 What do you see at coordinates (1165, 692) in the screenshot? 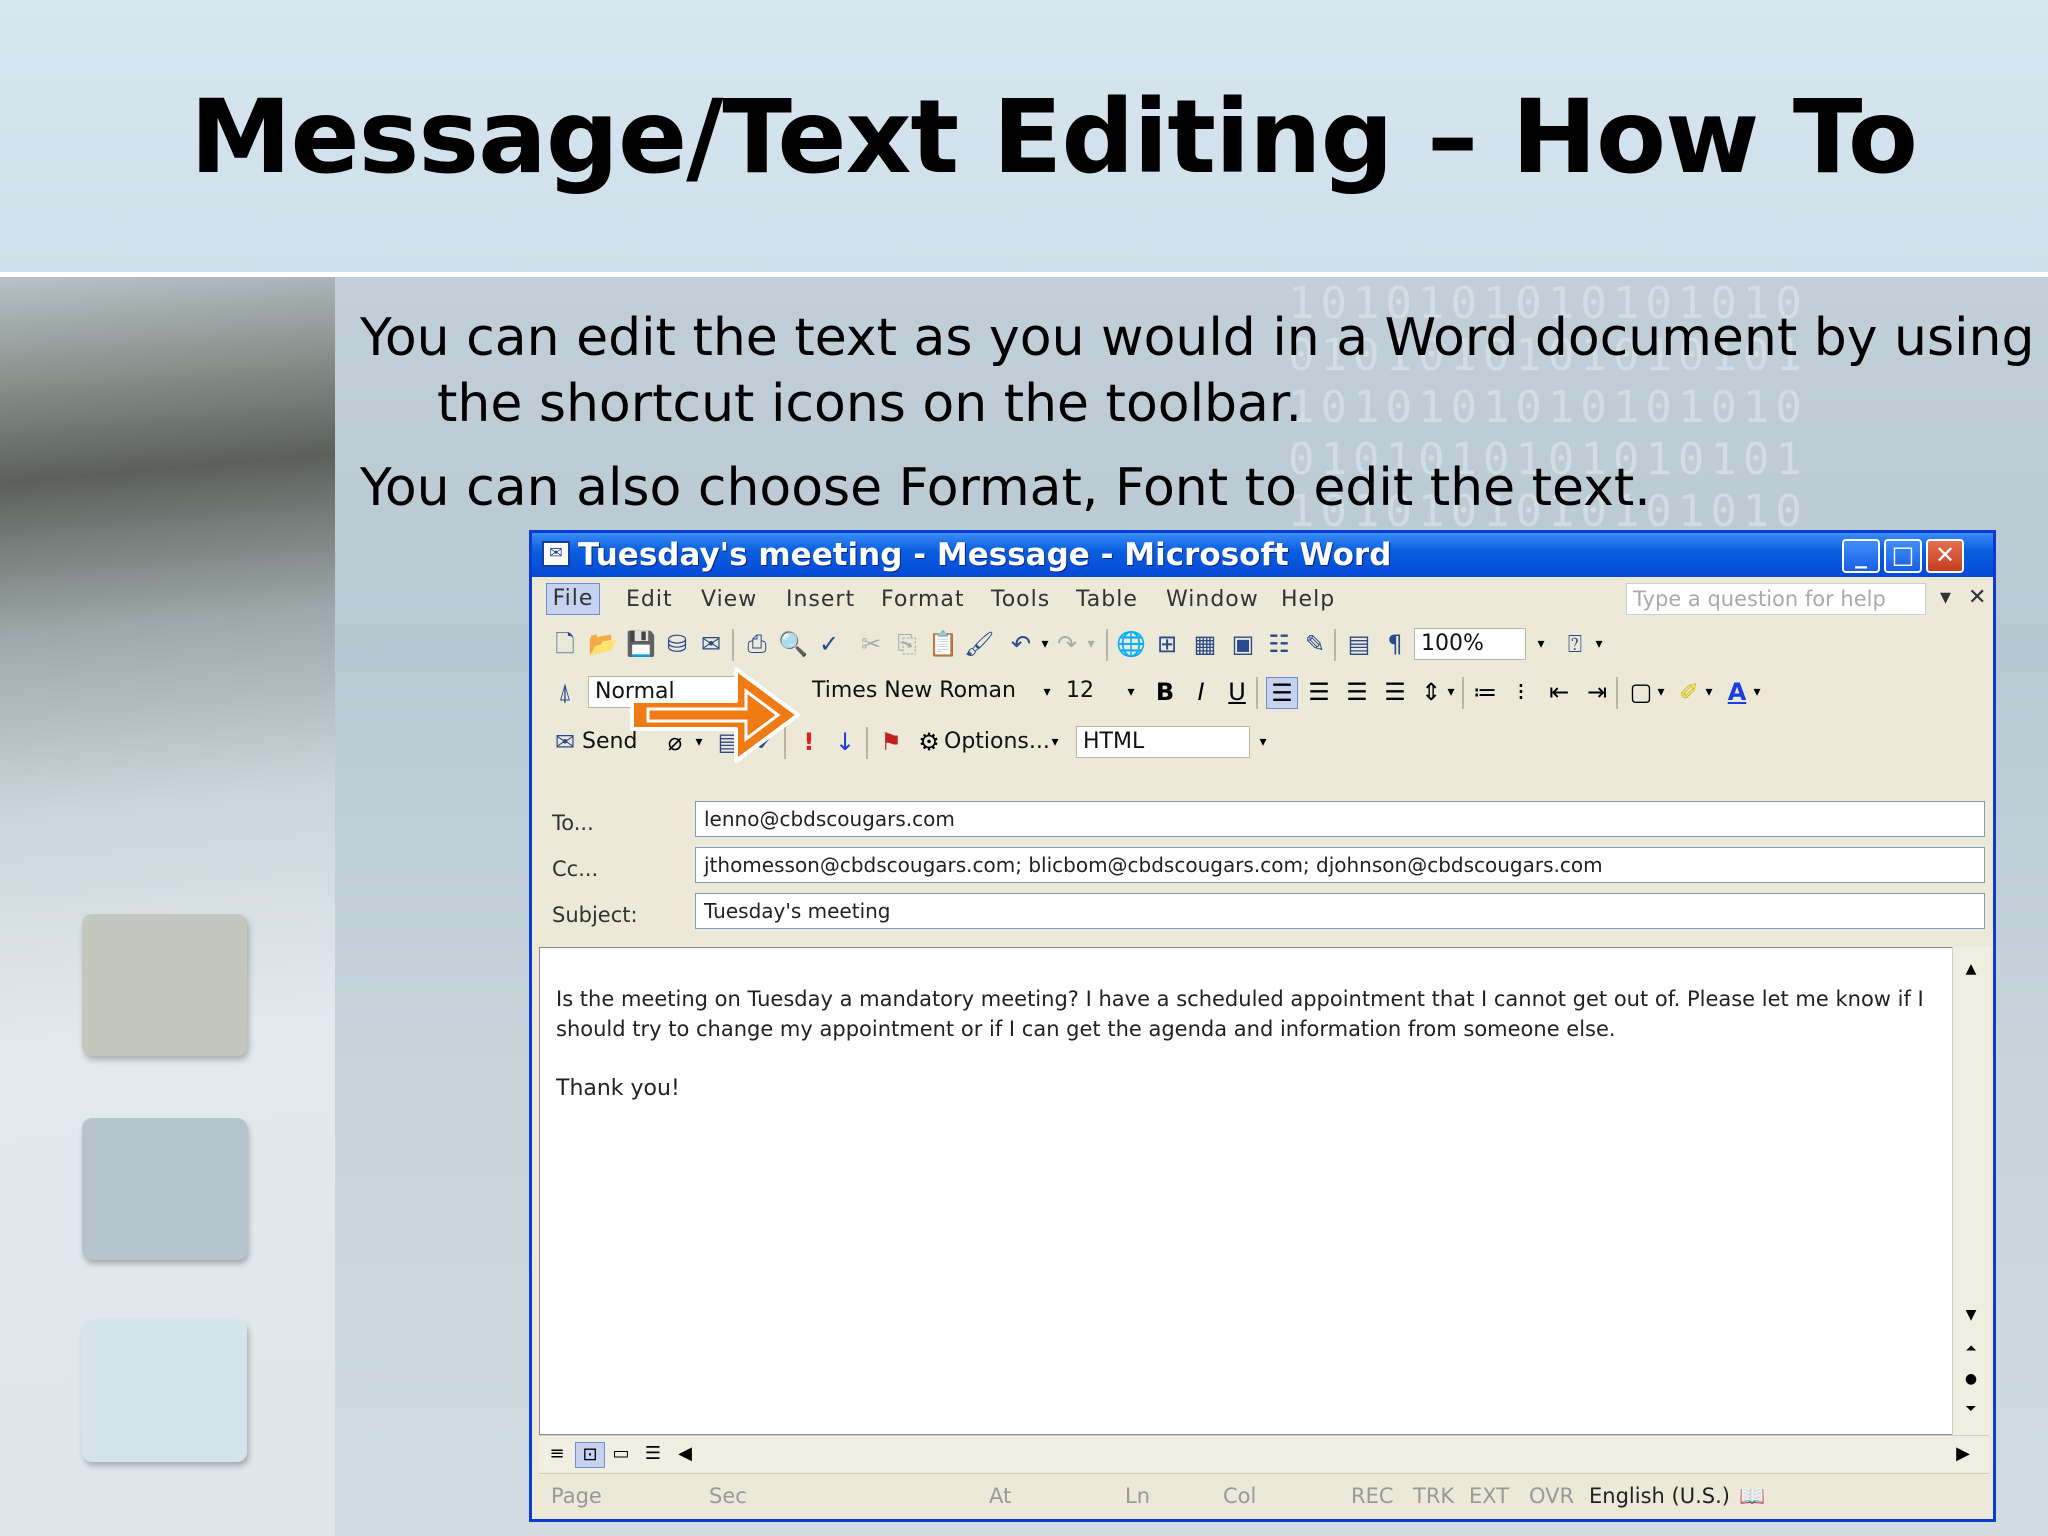
I see `bold-icon: B` at bounding box center [1165, 692].